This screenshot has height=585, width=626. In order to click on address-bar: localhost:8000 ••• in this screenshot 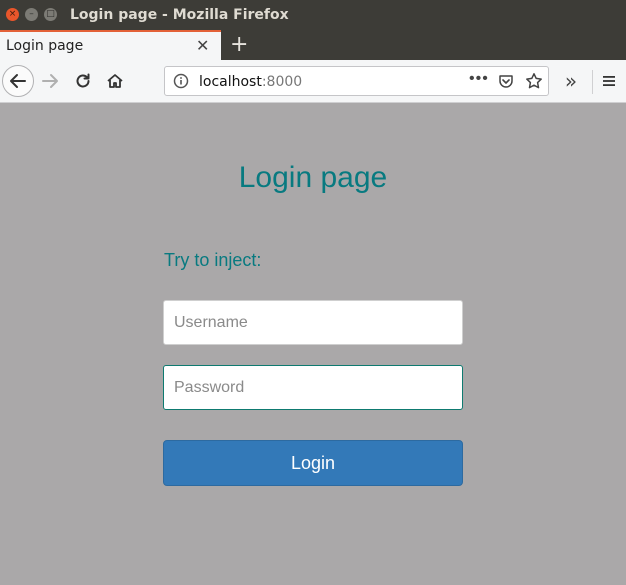, I will do `click(356, 81)`.